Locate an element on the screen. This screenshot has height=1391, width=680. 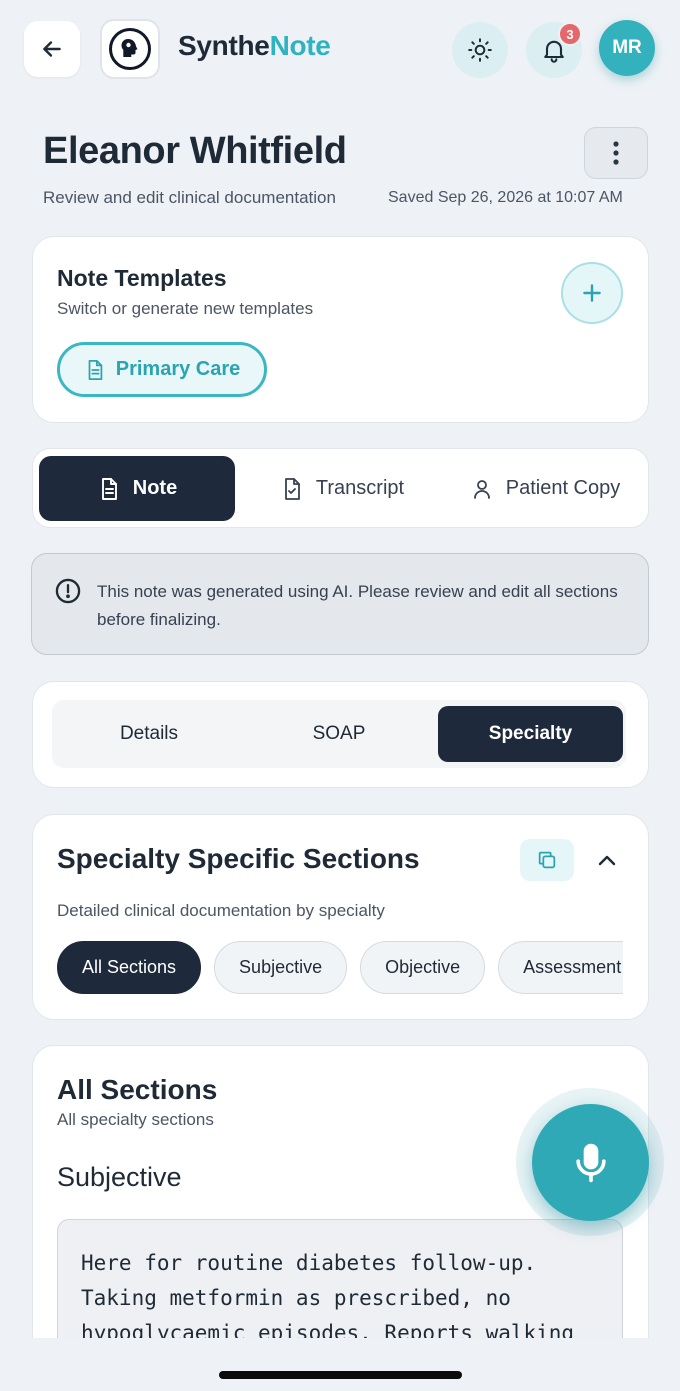
tab-label: Patient Copy is located at coordinates (563, 488).